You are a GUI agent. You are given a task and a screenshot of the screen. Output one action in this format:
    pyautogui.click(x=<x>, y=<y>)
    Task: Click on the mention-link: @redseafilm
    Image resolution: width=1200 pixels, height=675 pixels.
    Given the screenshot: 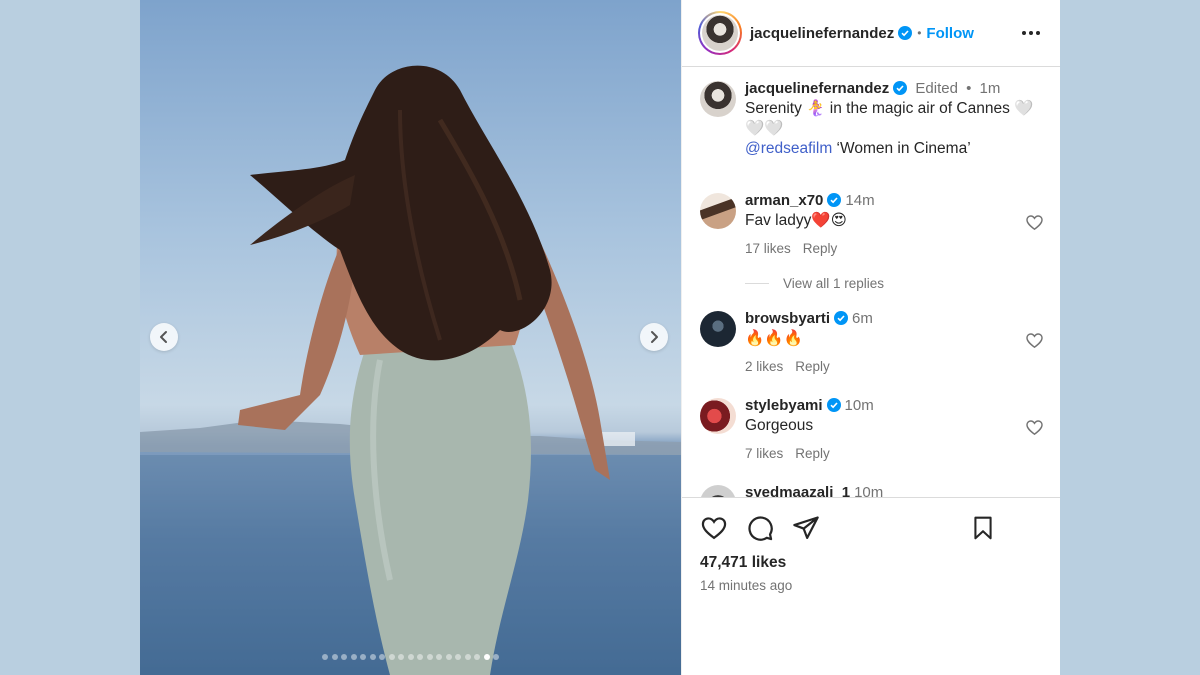 What is the action you would take?
    pyautogui.click(x=788, y=148)
    